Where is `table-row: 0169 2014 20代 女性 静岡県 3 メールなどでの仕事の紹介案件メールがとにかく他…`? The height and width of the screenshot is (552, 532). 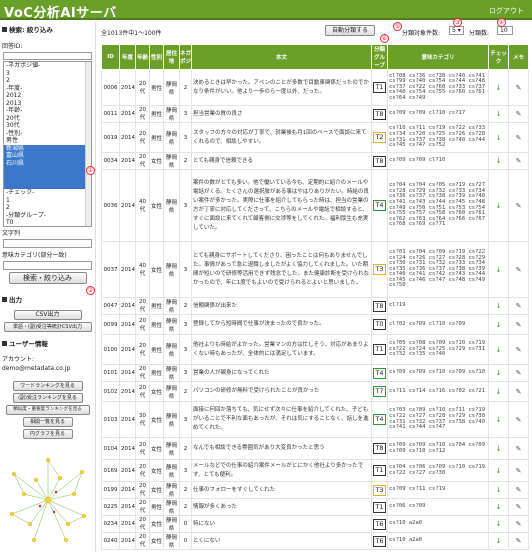
table-row: 0169 2014 20代 女性 静岡県 3 メールなどでの仕事の紹介案件メールがとにかく他… is located at coordinates (315, 470).